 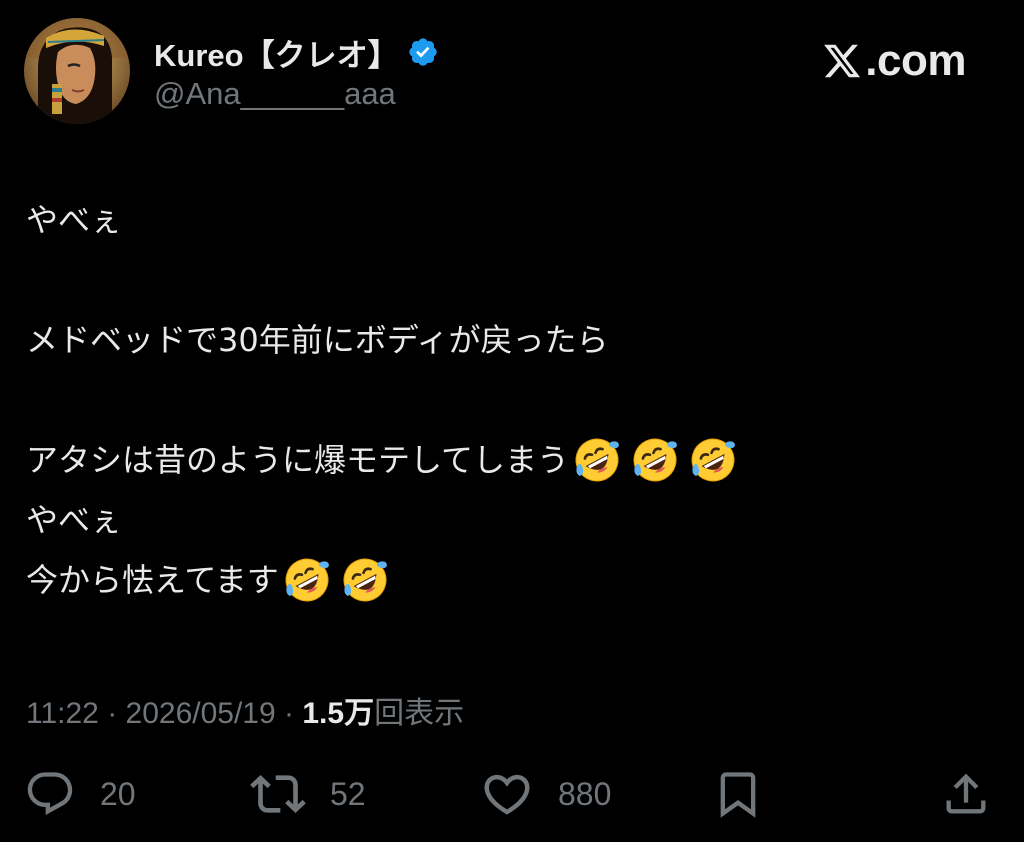 I want to click on reply-count: 20, so click(x=118, y=793).